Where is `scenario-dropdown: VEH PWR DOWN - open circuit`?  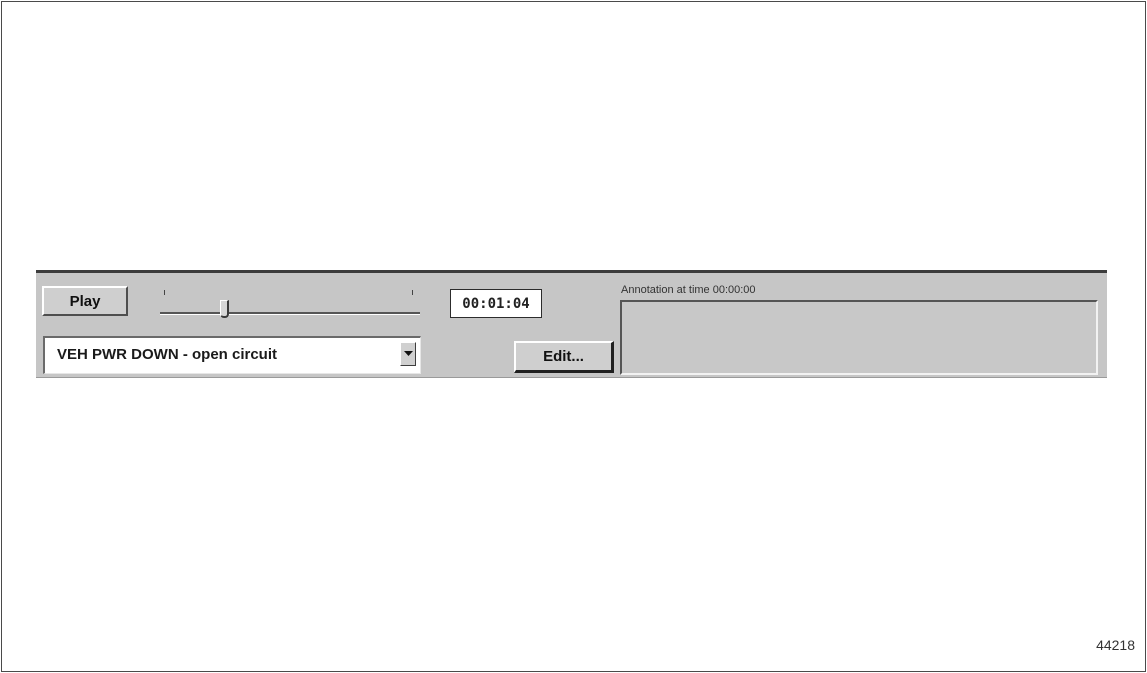 scenario-dropdown: VEH PWR DOWN - open circuit is located at coordinates (232, 355).